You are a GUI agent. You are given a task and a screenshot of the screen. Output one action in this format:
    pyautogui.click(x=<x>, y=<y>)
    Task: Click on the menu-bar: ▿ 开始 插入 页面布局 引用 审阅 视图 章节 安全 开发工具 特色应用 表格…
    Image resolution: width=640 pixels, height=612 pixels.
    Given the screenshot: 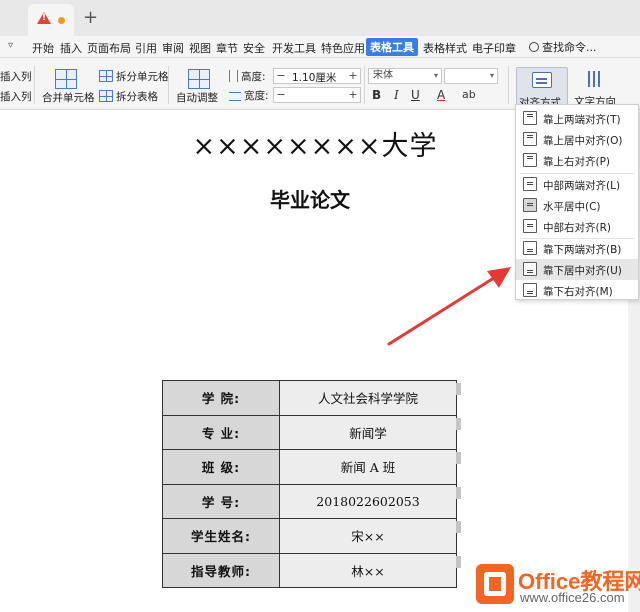 What is the action you would take?
    pyautogui.click(x=320, y=47)
    